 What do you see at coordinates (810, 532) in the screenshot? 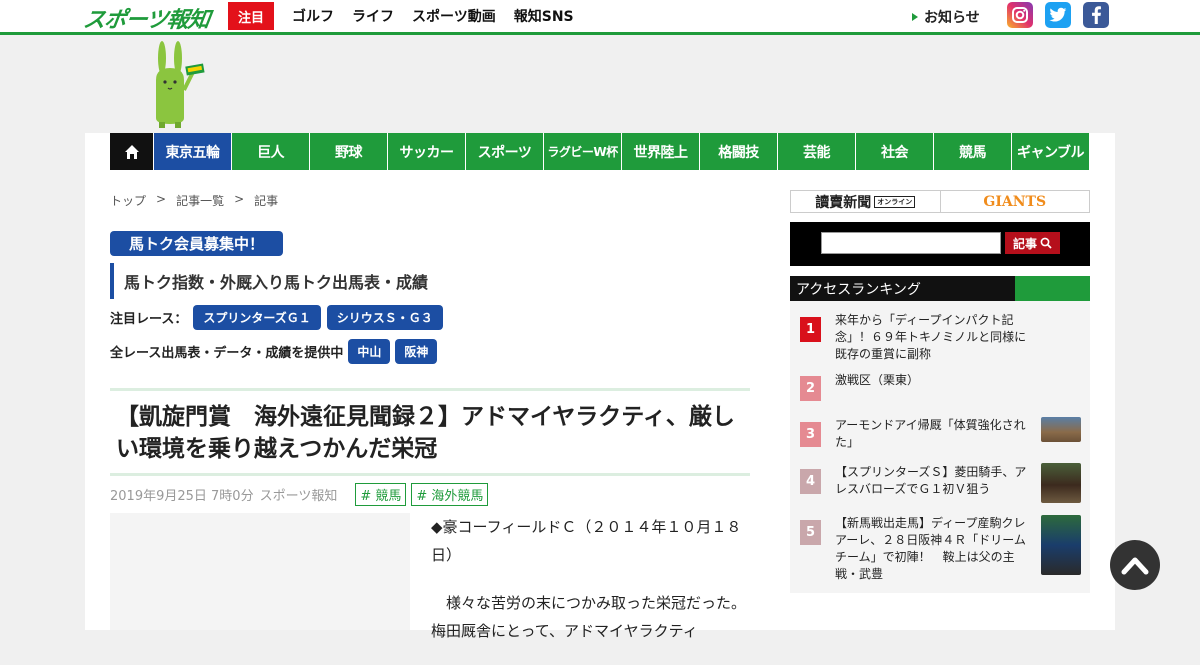
I see `rank-number: 5` at bounding box center [810, 532].